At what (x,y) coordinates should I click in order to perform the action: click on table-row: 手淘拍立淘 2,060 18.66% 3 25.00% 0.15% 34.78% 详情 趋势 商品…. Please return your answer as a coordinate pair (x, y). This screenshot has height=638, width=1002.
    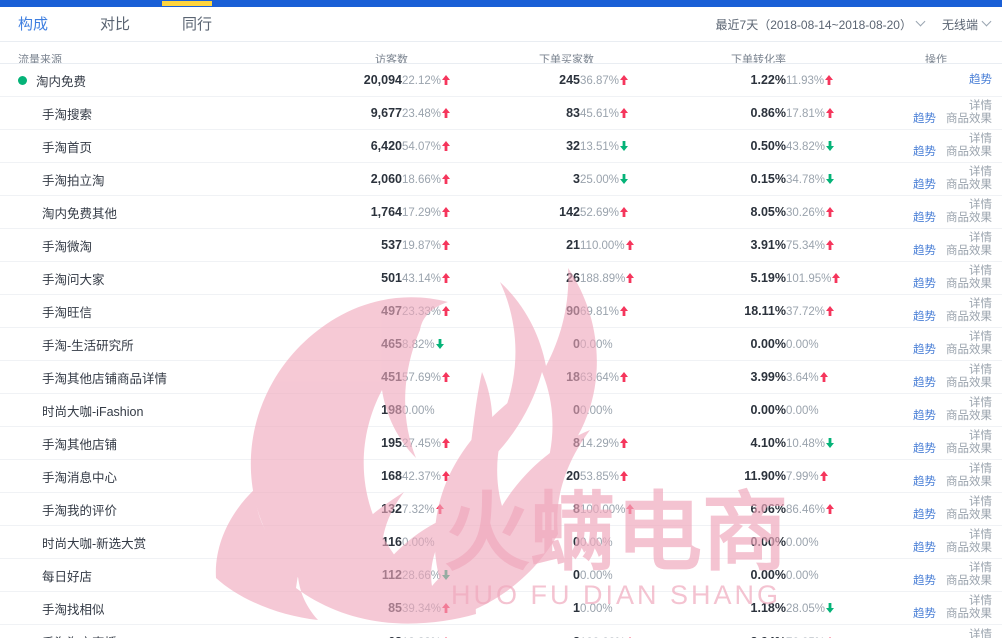
    Looking at the image, I should click on (501, 179).